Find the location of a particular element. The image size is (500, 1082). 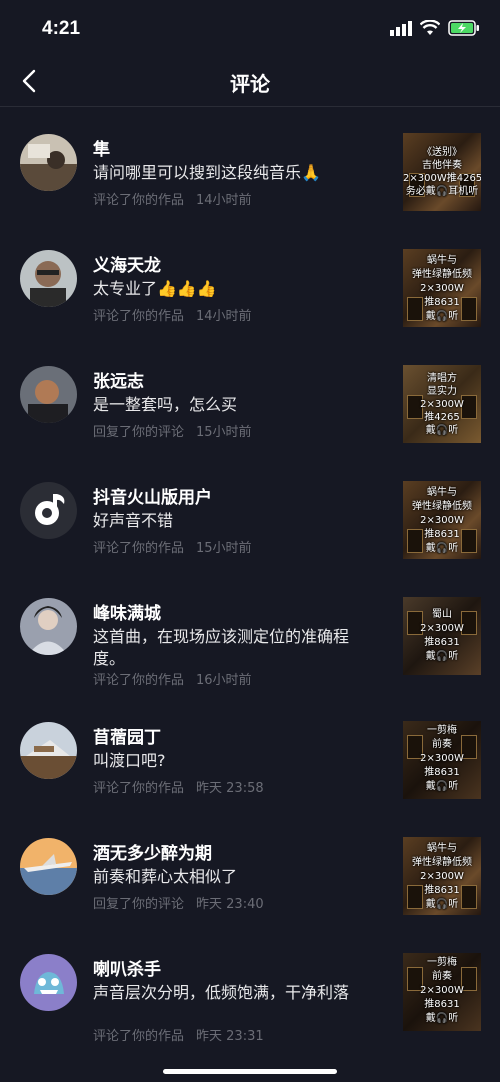

comment-time: 昨天 23:40 is located at coordinates (230, 904).